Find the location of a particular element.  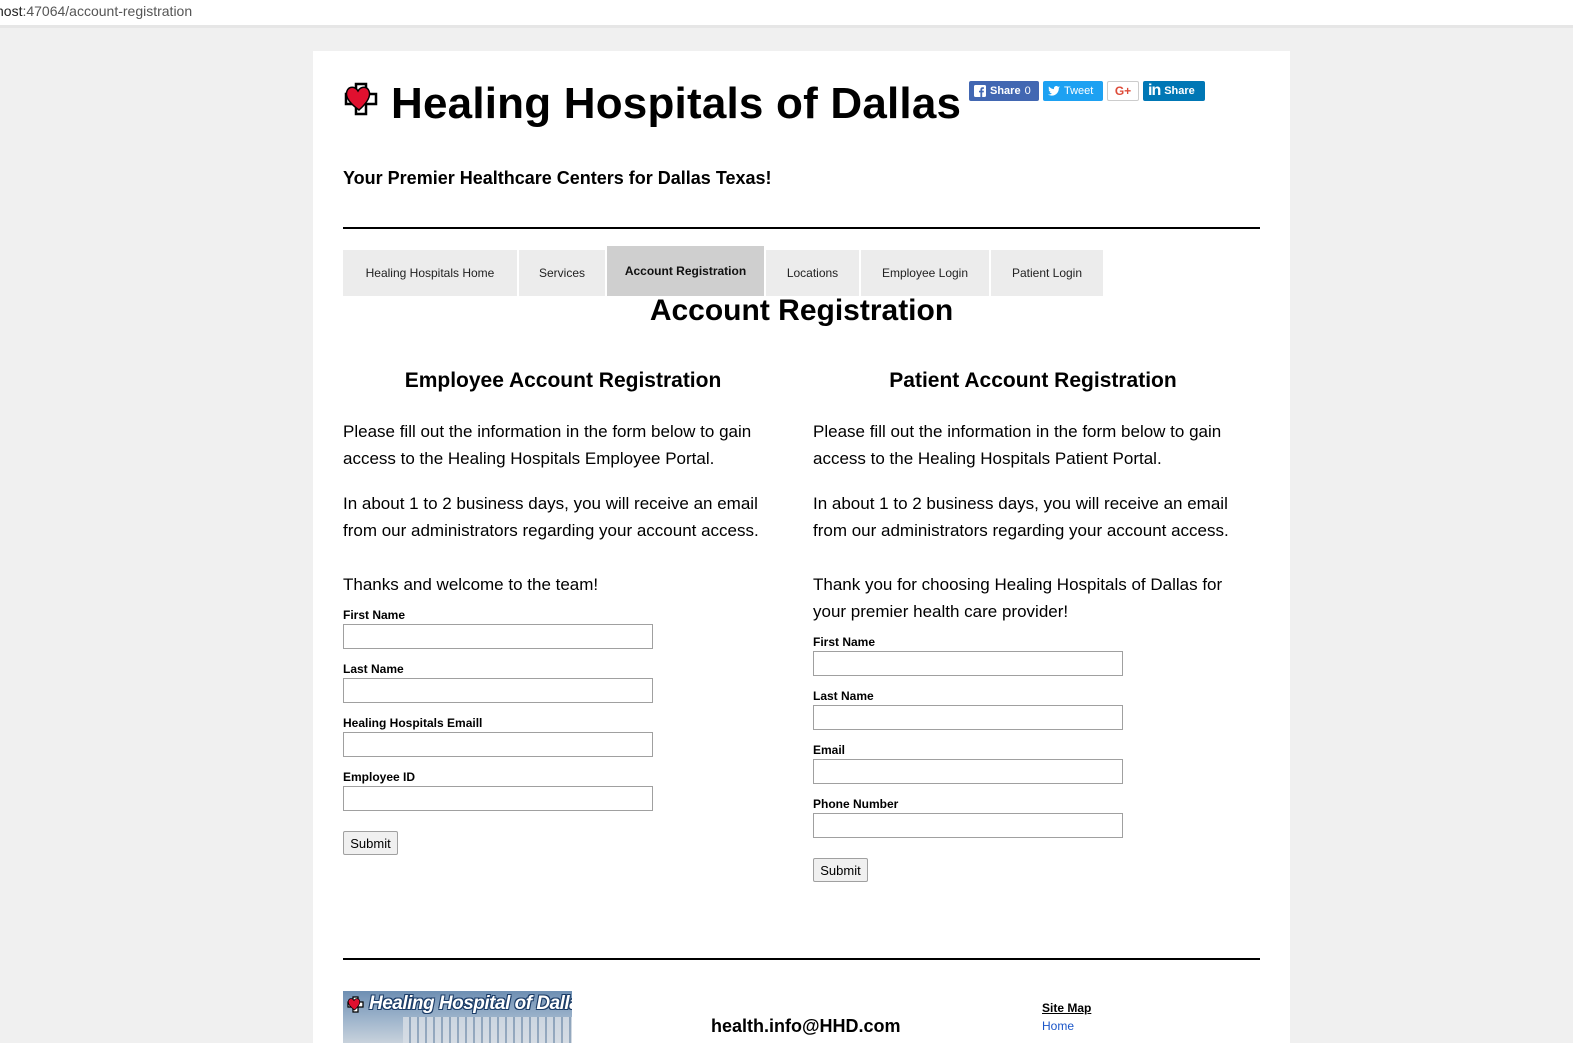

patient-submit-button: Submit is located at coordinates (840, 870).